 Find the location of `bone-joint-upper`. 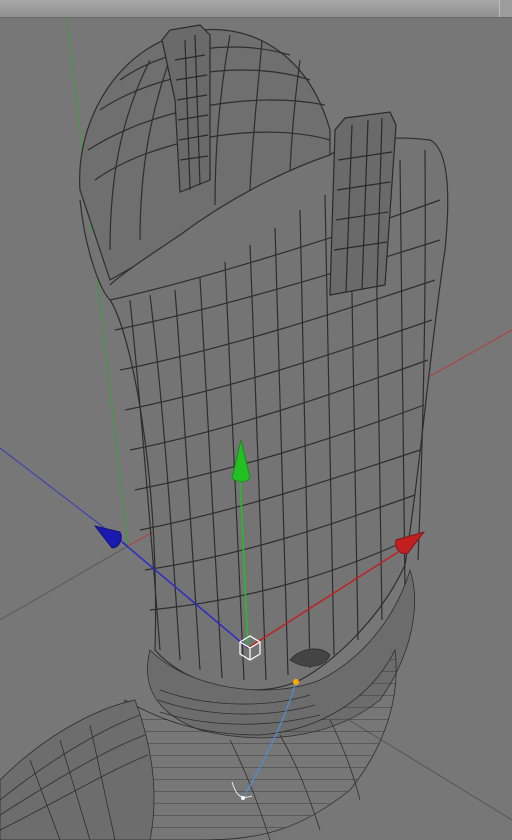

bone-joint-upper is located at coordinates (296, 682).